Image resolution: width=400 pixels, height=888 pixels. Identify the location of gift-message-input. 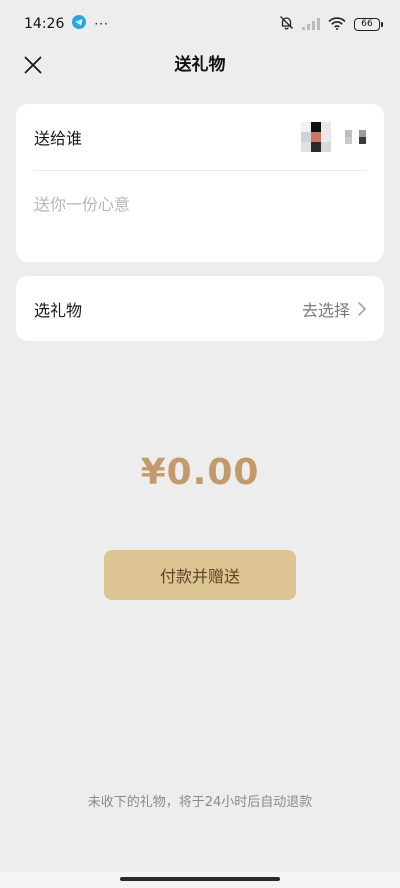
(200, 204).